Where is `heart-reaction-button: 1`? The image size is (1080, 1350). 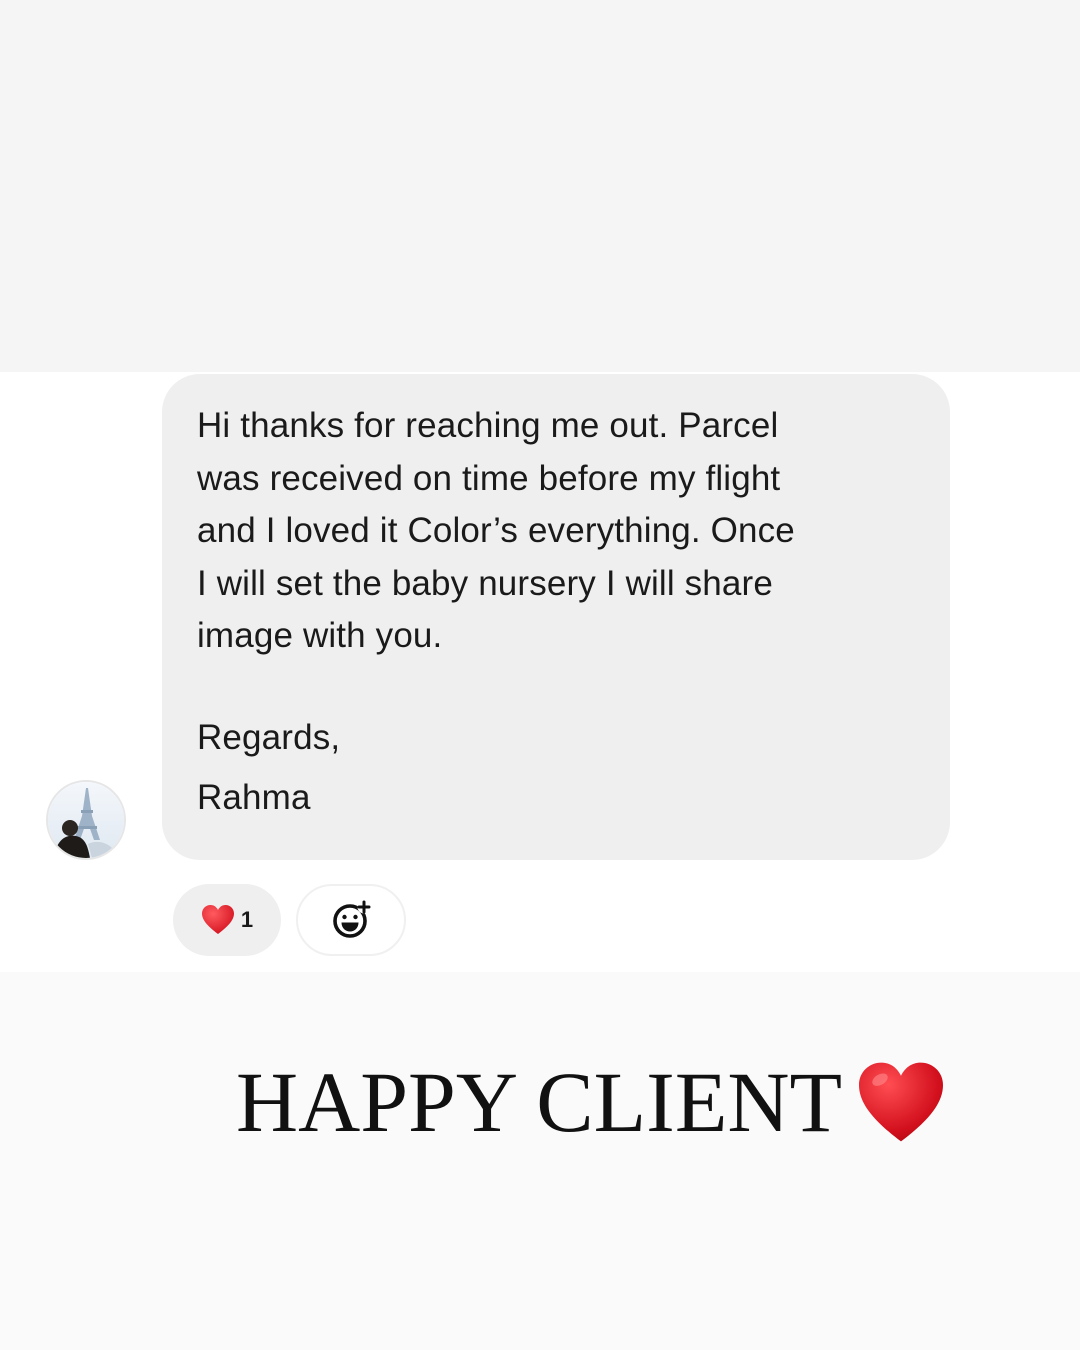
heart-reaction-button: 1 is located at coordinates (227, 920).